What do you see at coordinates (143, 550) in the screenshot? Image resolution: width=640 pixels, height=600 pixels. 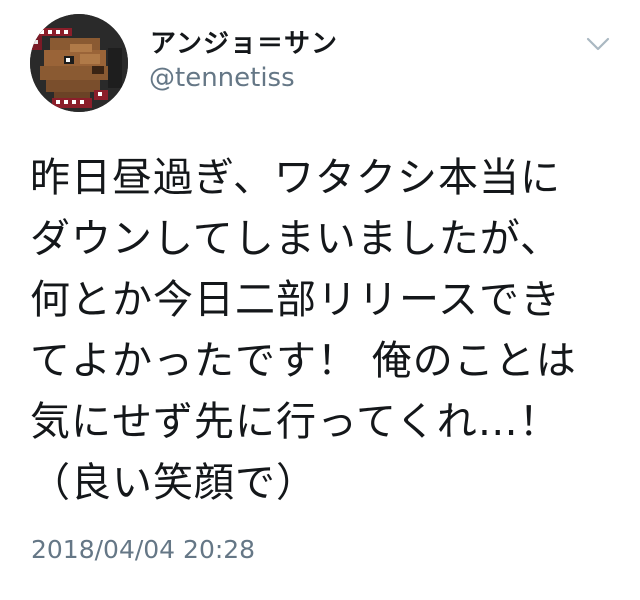 I see `tweet-timestamp: 2018/04/04 20:28` at bounding box center [143, 550].